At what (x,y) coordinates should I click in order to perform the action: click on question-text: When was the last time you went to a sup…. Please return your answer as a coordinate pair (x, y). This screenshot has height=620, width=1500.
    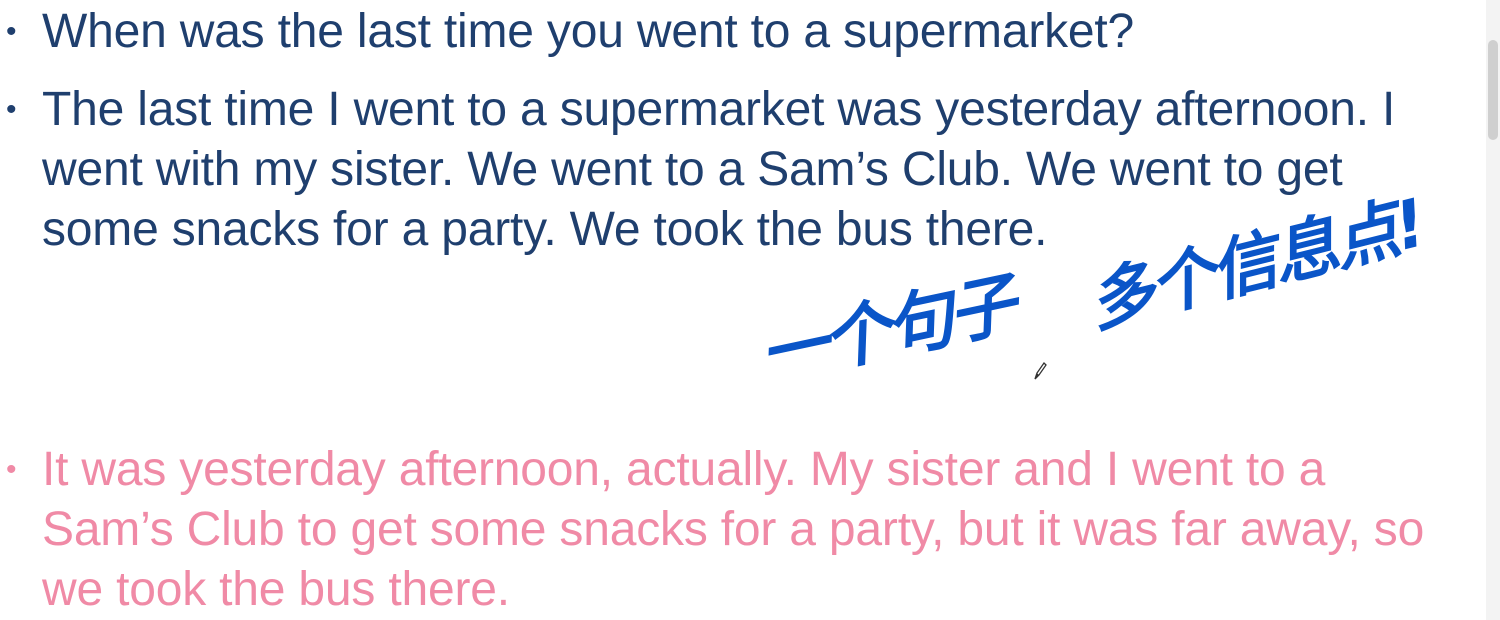
    Looking at the image, I should click on (588, 31).